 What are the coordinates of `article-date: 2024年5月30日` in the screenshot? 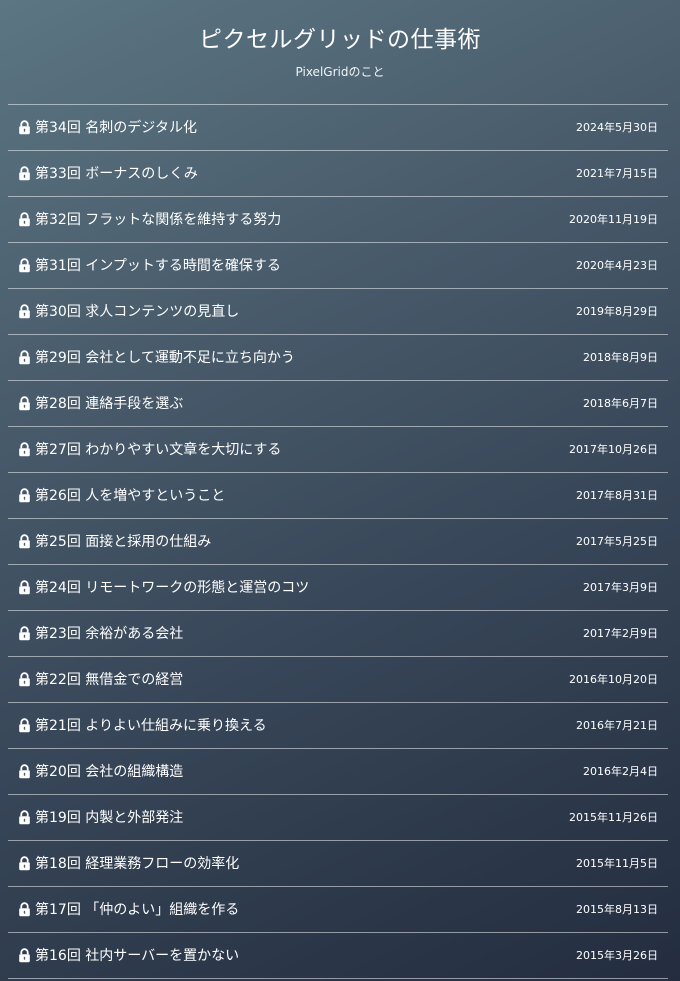 It's located at (617, 127).